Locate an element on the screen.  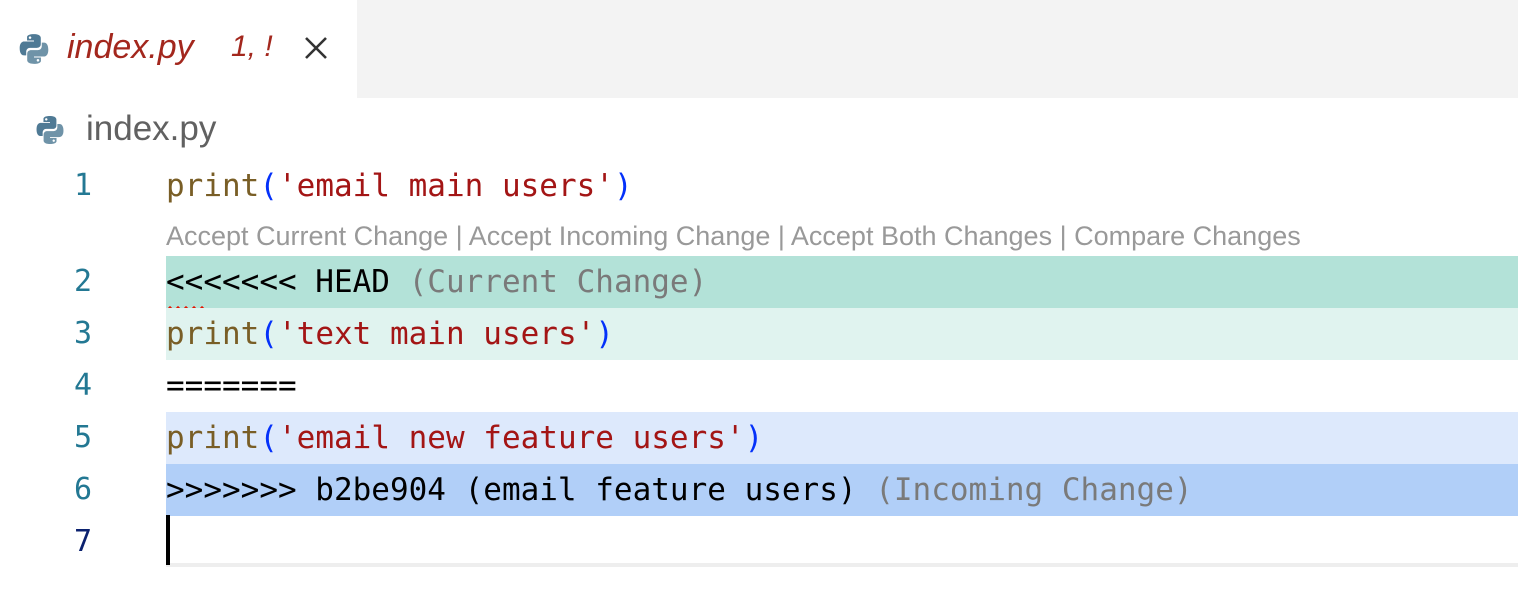
breadcrumb-file: index.py is located at coordinates (151, 129).